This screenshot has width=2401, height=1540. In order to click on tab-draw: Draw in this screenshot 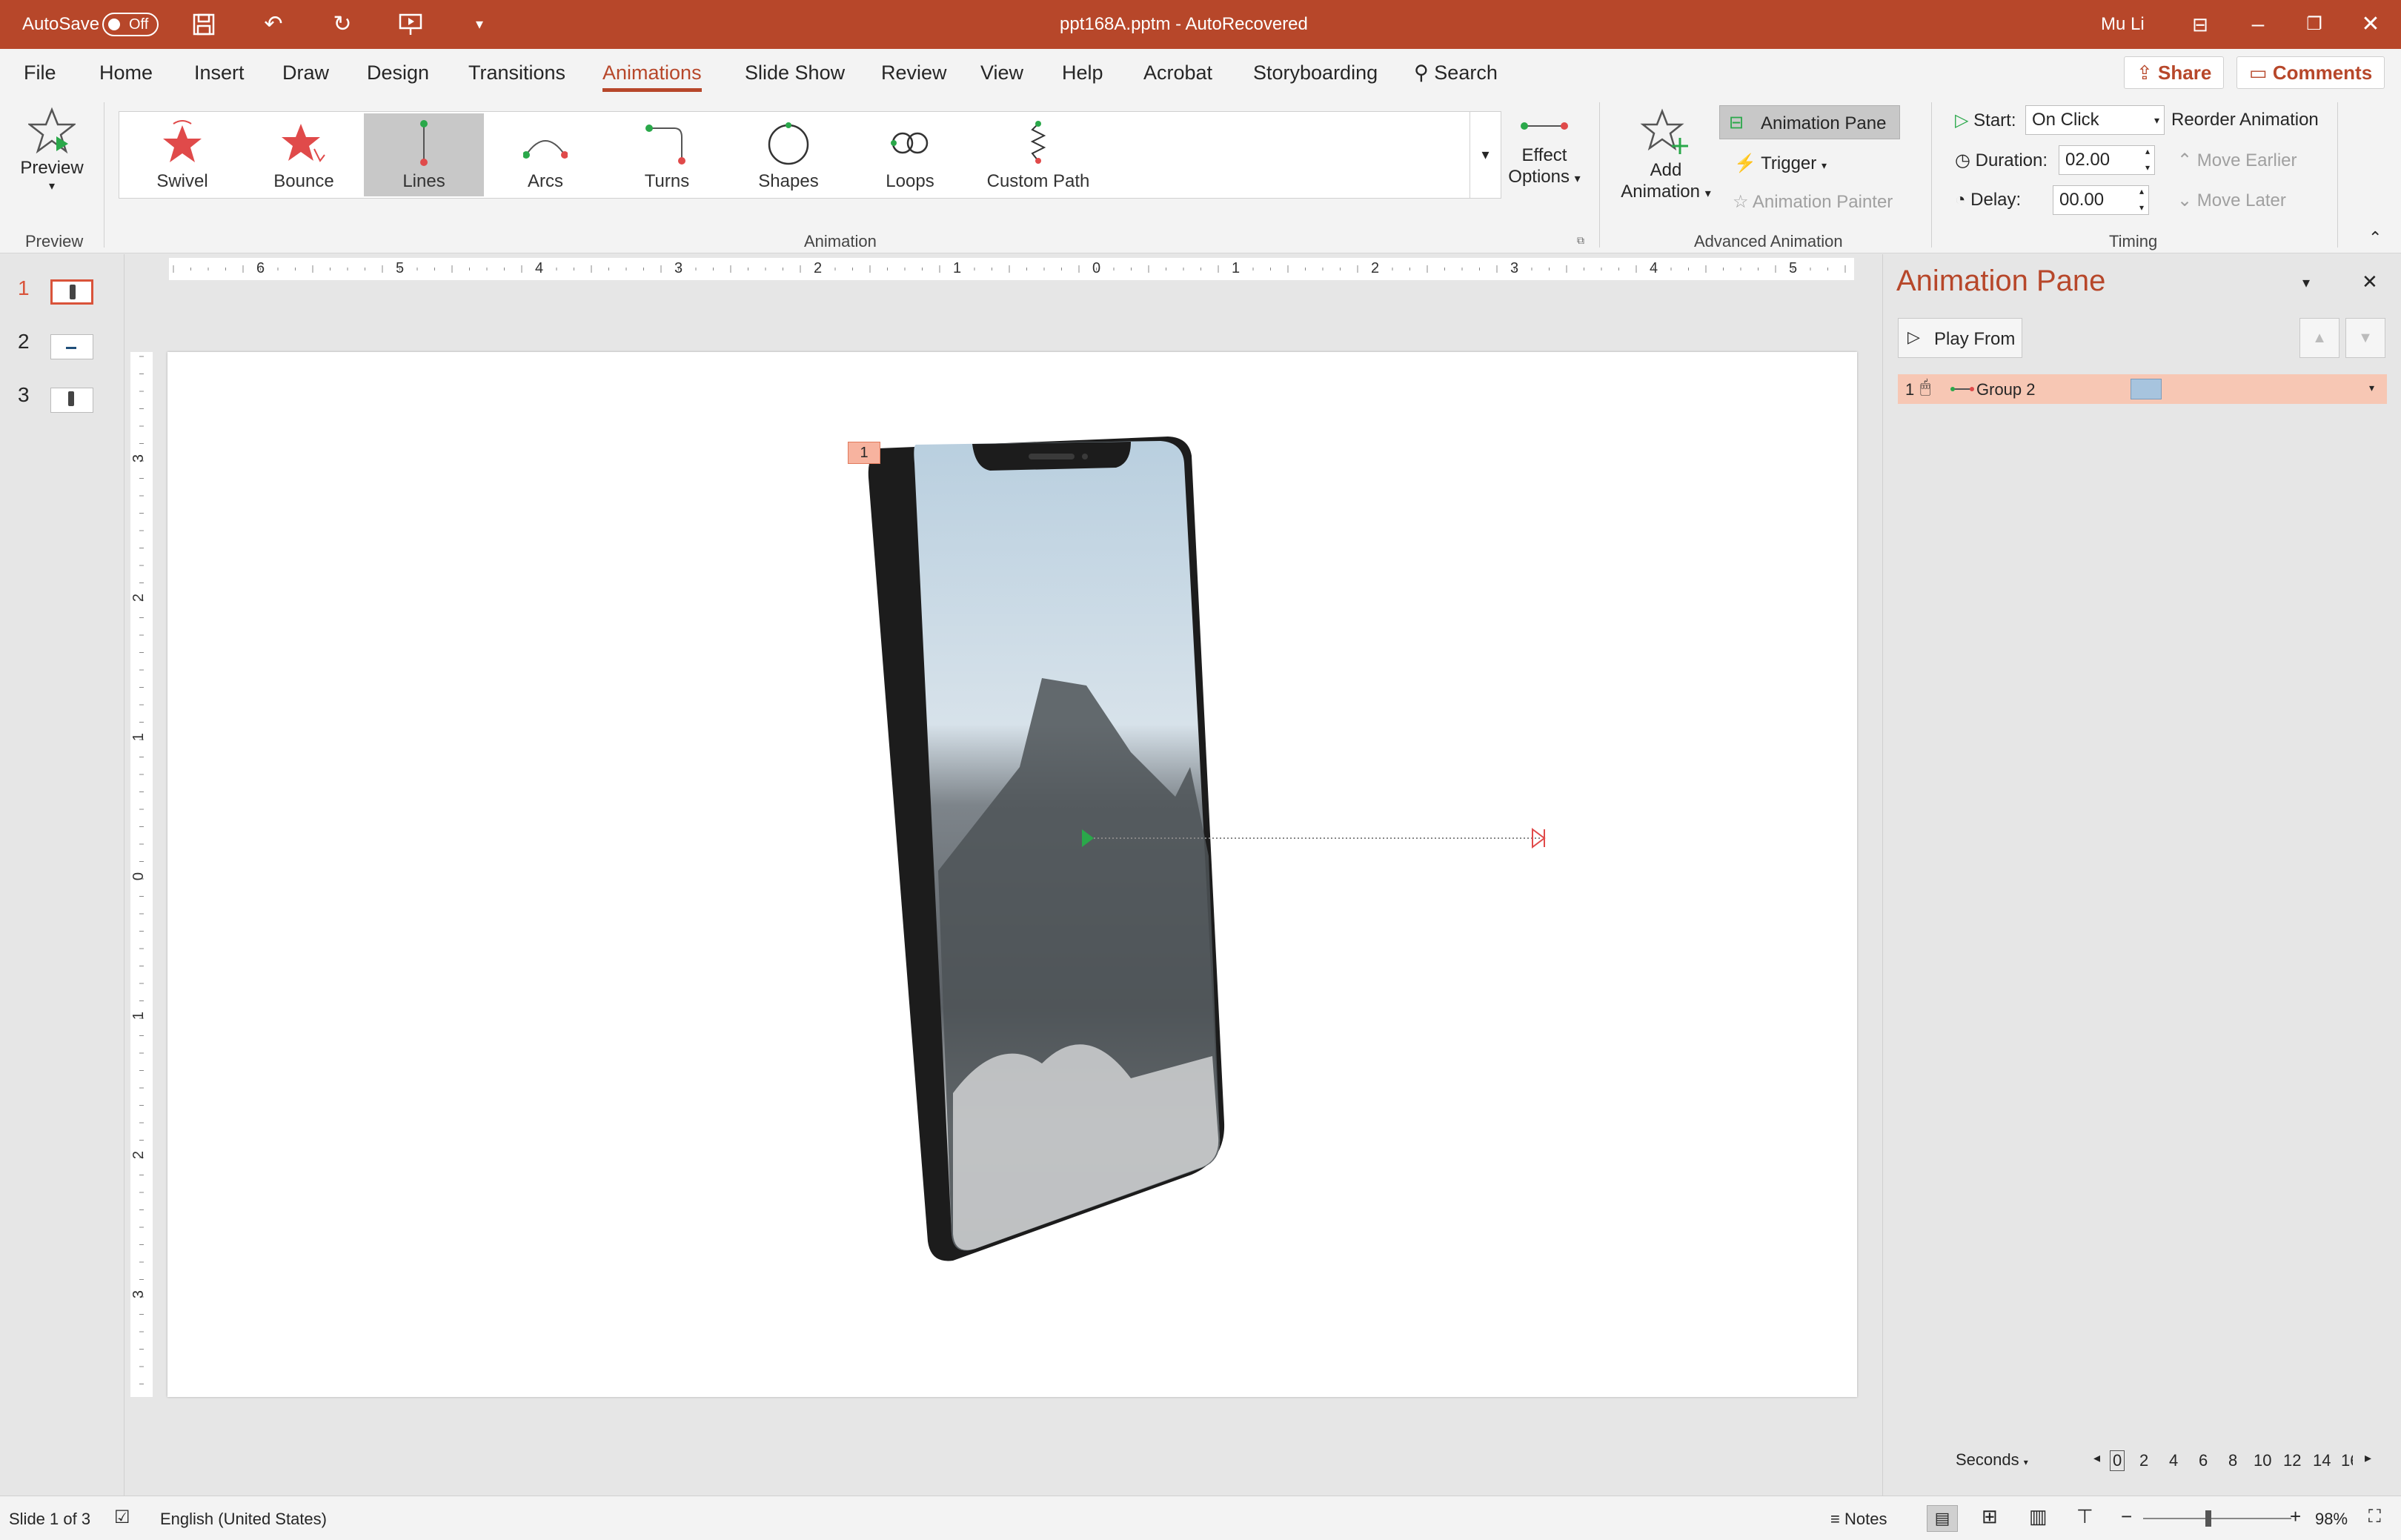, I will do `click(305, 73)`.